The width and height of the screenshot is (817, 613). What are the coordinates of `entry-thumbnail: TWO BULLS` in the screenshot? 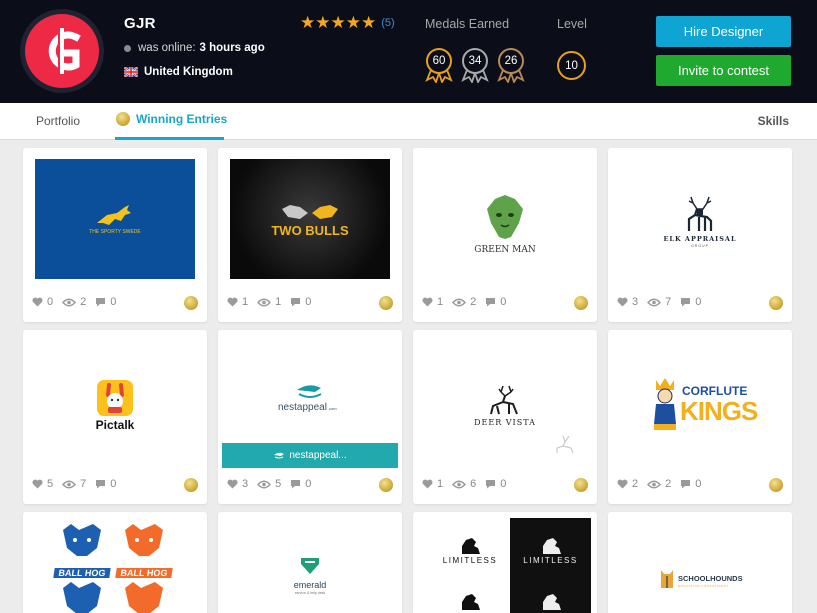 It's located at (310, 218).